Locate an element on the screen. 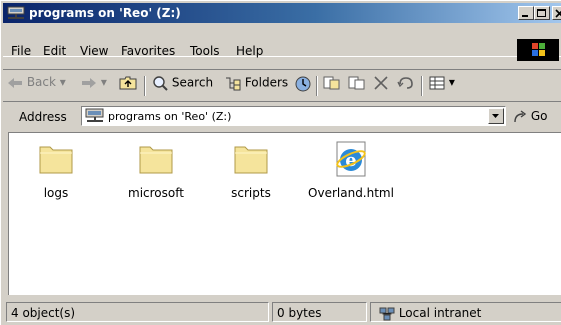 This screenshot has width=561, height=325. history-button is located at coordinates (303, 86).